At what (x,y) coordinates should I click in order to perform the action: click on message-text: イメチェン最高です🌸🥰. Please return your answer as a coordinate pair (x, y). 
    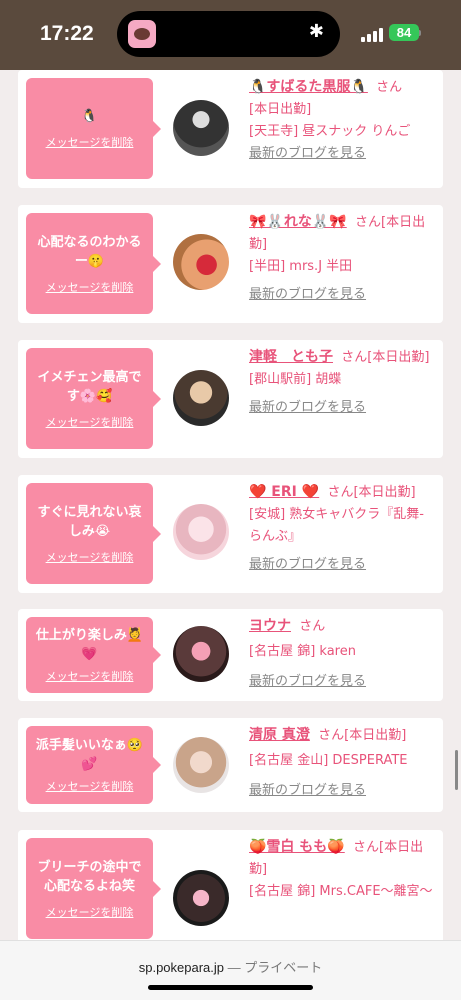
    Looking at the image, I should click on (89, 386).